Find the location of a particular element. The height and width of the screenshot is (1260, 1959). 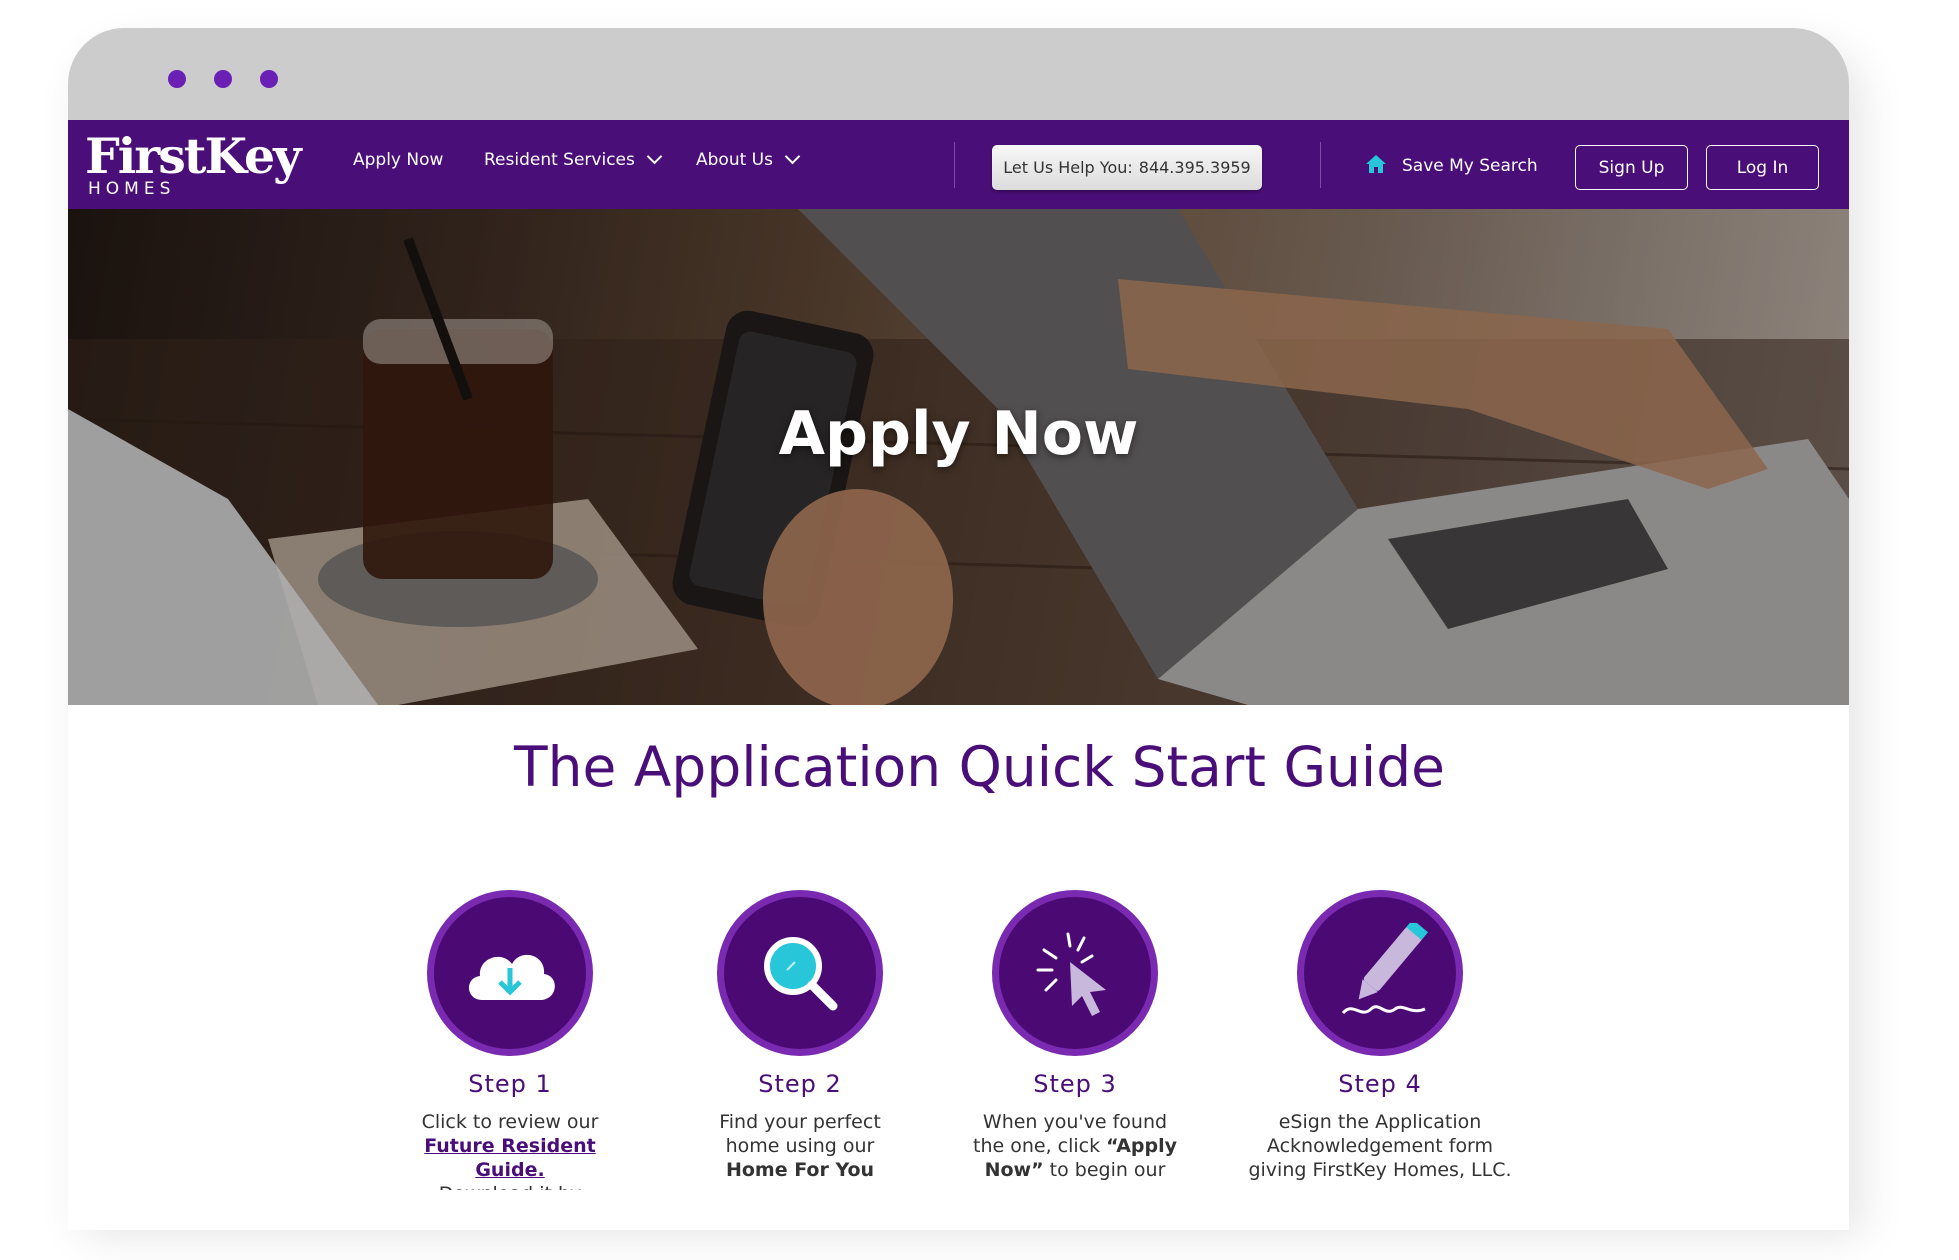

cursor-click-icon is located at coordinates (1075, 973).